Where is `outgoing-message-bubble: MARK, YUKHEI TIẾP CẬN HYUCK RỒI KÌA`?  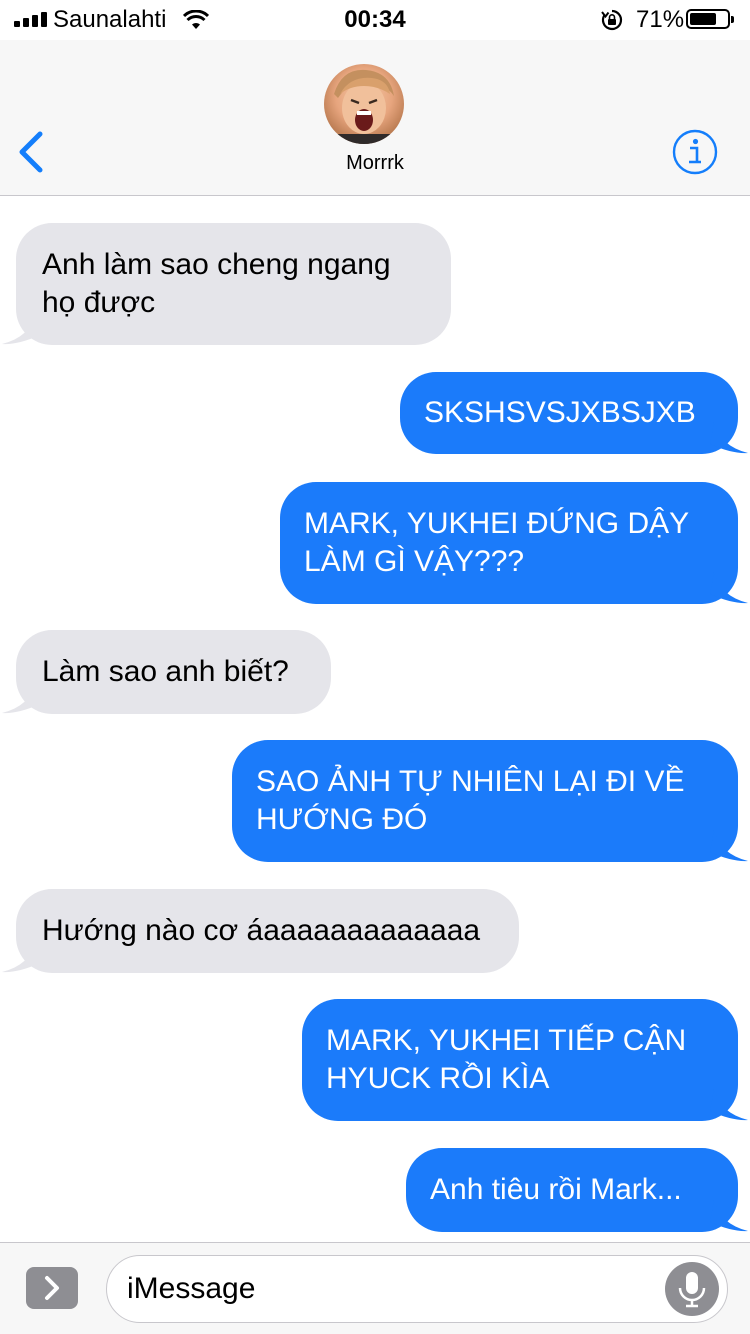 outgoing-message-bubble: MARK, YUKHEI TIẾP CẬN HYUCK RỒI KÌA is located at coordinates (520, 1060).